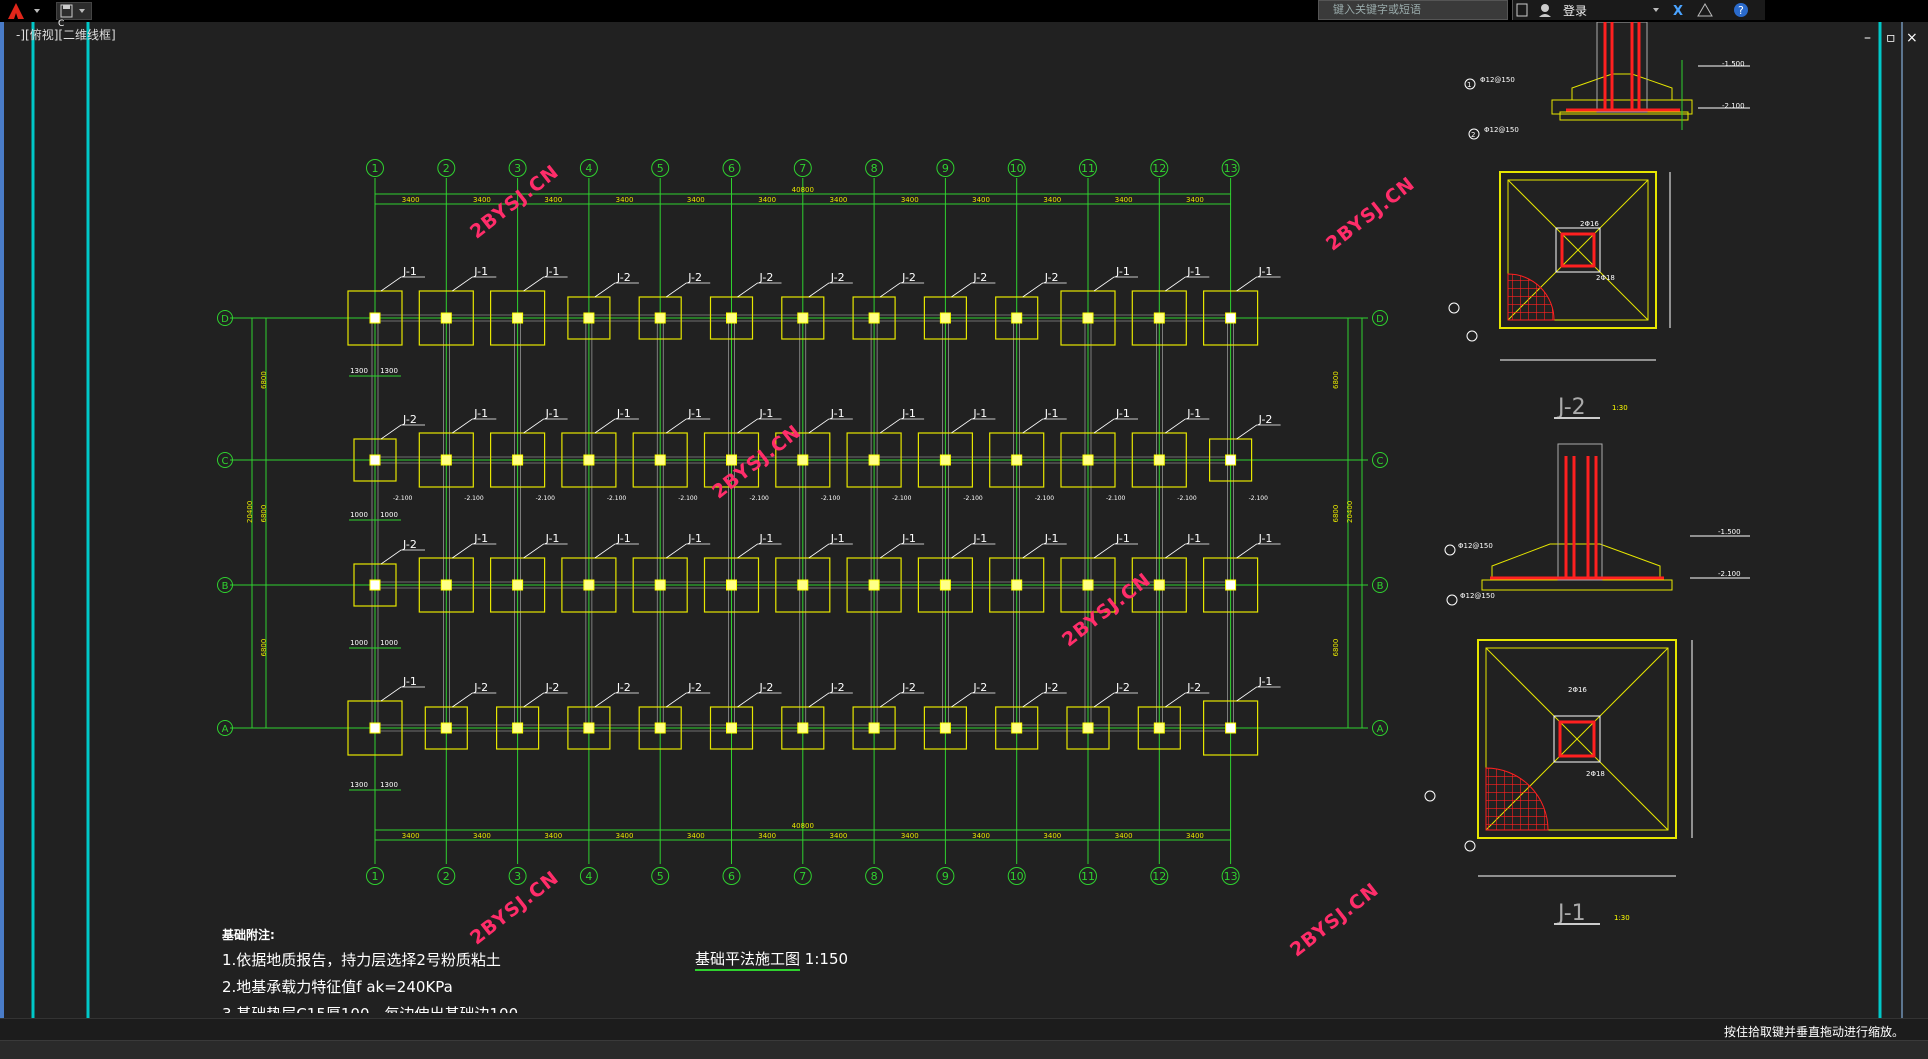 The width and height of the screenshot is (1928, 1059). What do you see at coordinates (225, 586) in the screenshot?
I see `axis-label: B` at bounding box center [225, 586].